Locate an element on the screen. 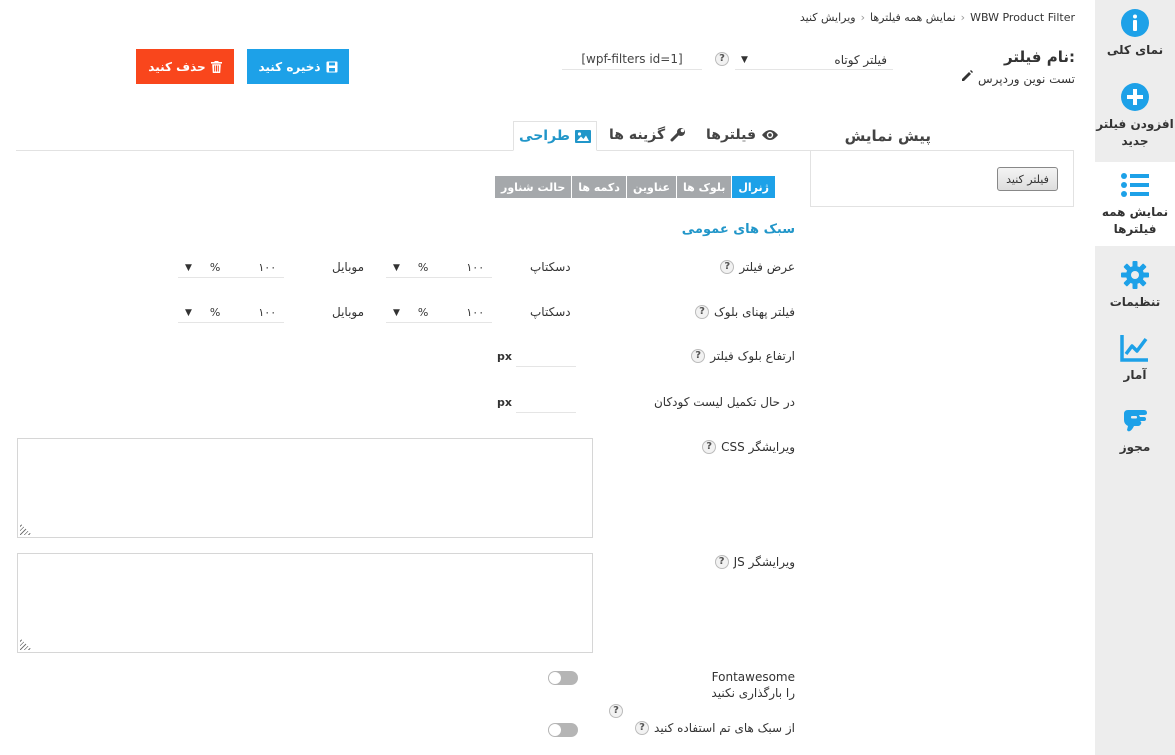 The image size is (1175, 755). filter-width-desktop-select: ▼ % ۱۰۰ is located at coordinates (439, 268).